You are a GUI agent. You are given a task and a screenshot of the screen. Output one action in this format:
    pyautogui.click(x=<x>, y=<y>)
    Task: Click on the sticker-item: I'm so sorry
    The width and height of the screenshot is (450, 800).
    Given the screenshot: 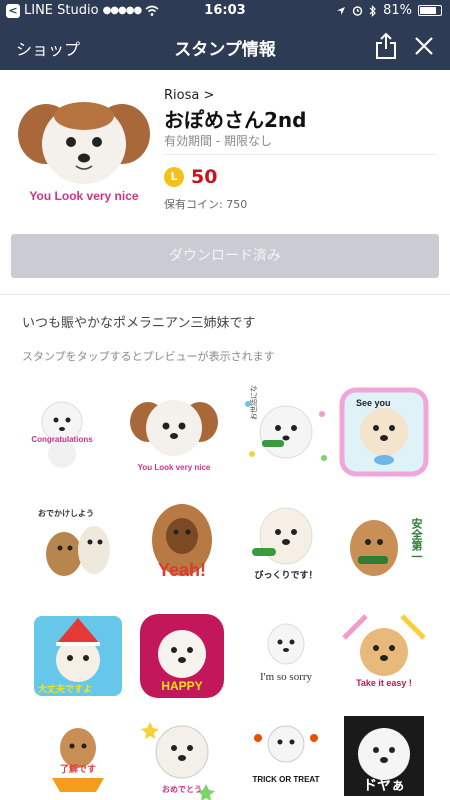 What is the action you would take?
    pyautogui.click(x=286, y=656)
    